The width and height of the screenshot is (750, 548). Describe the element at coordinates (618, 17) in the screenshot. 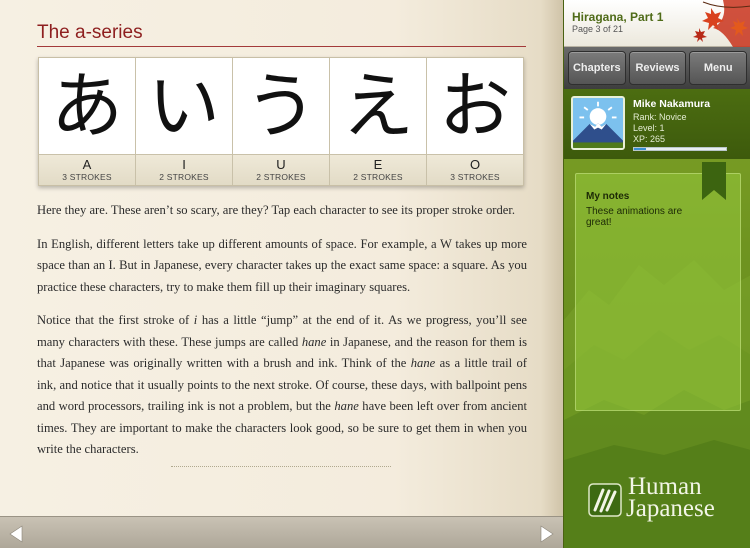

I see `lesson-title: Hiragana, Part 1` at that location.